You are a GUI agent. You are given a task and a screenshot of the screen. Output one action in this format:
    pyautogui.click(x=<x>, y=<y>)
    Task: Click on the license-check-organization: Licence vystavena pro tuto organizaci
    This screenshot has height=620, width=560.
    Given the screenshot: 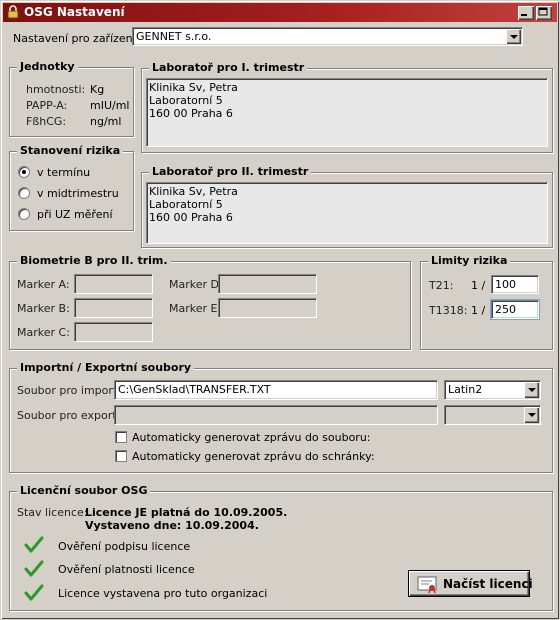 What is the action you would take?
    pyautogui.click(x=163, y=593)
    